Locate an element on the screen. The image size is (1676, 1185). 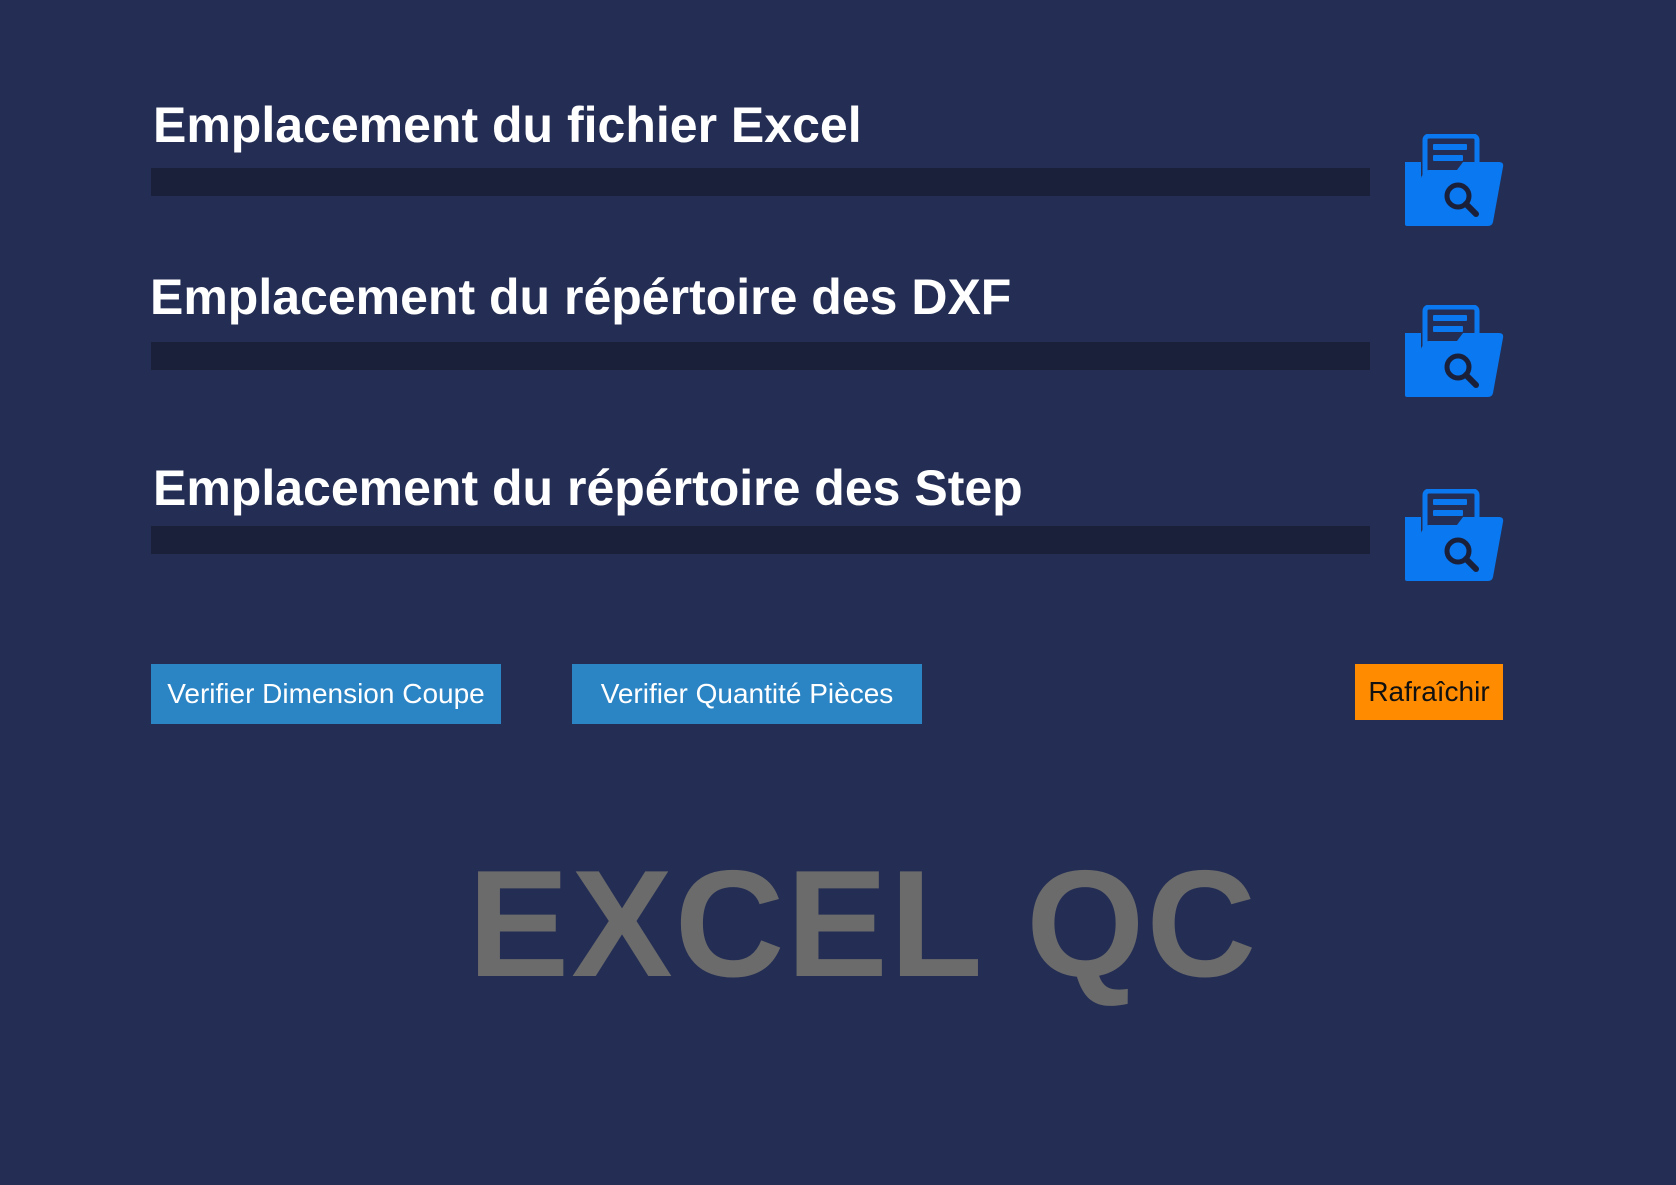
step-directory-label: Emplacement du répértoire des Step is located at coordinates (588, 488).